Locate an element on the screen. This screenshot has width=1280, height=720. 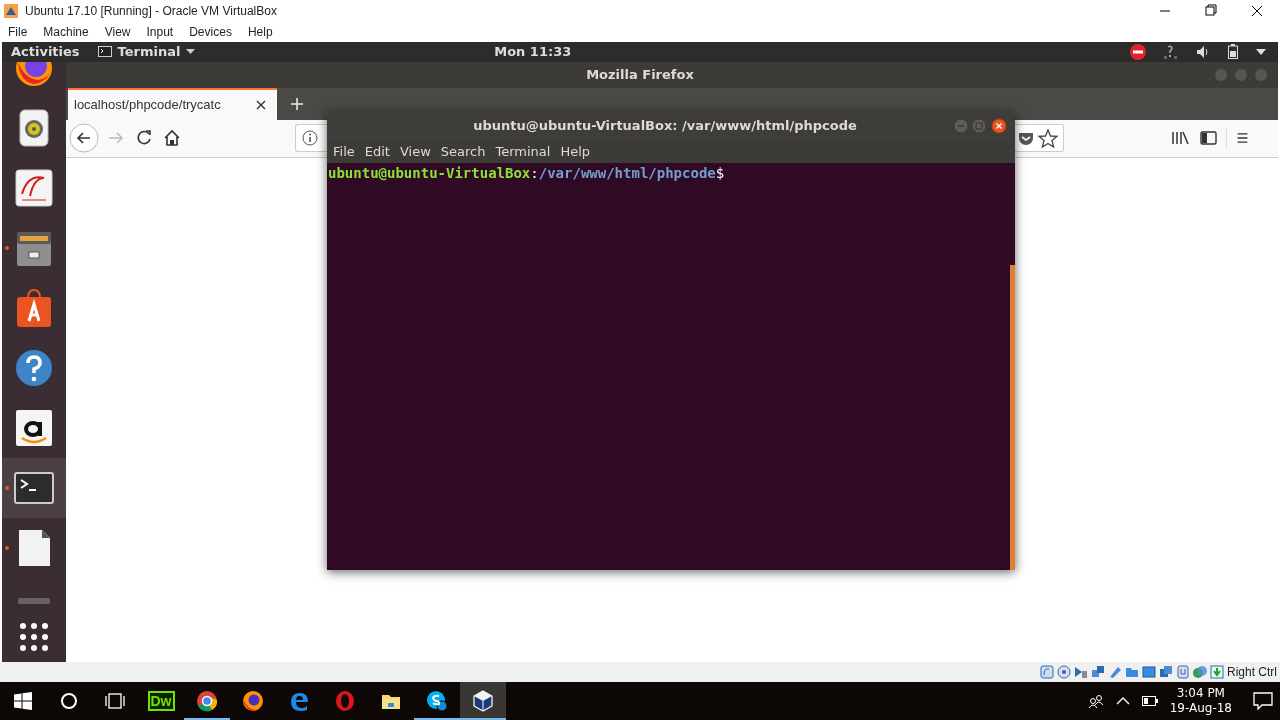
edge-icon is located at coordinates (299, 701).